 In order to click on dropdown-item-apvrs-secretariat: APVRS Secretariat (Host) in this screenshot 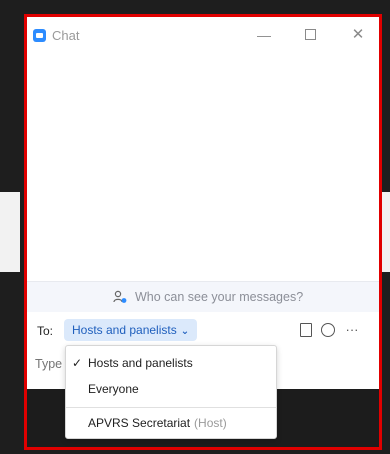, I will do `click(171, 423)`.